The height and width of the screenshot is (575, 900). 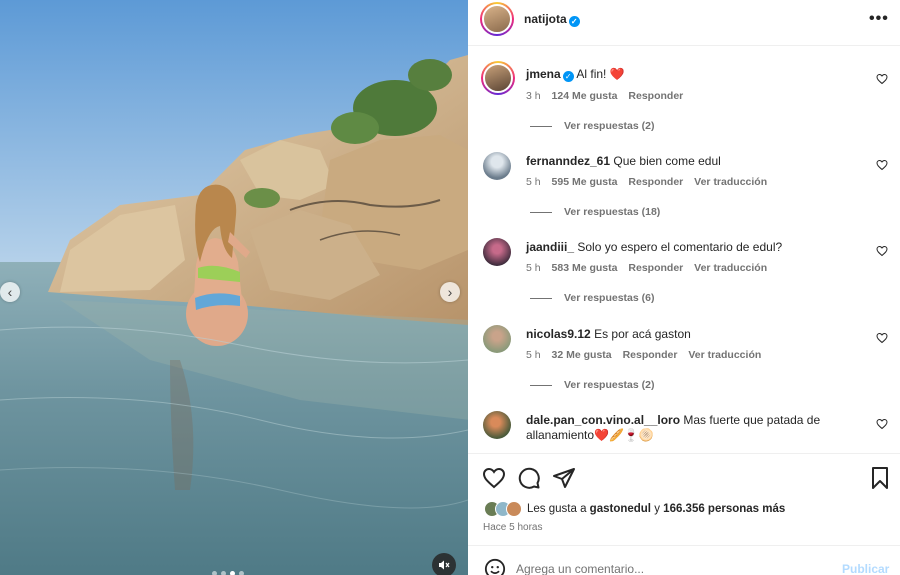 I want to click on muted-speaker-icon, so click(x=444, y=565).